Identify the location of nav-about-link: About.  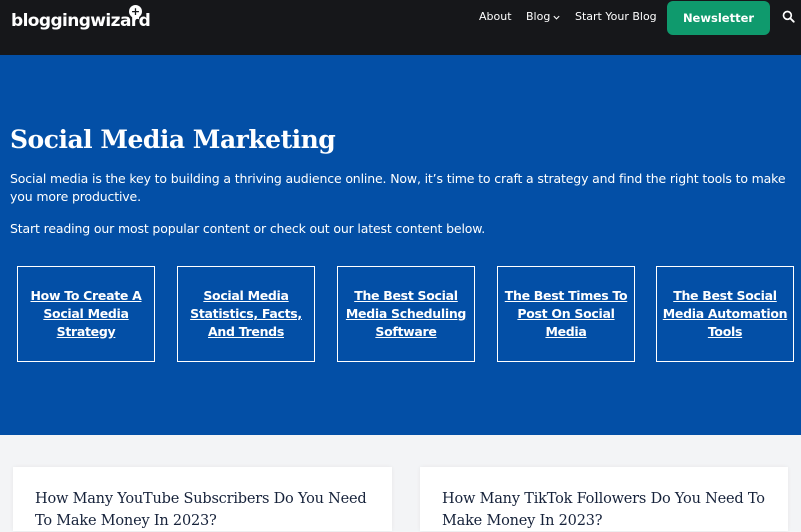
(495, 17).